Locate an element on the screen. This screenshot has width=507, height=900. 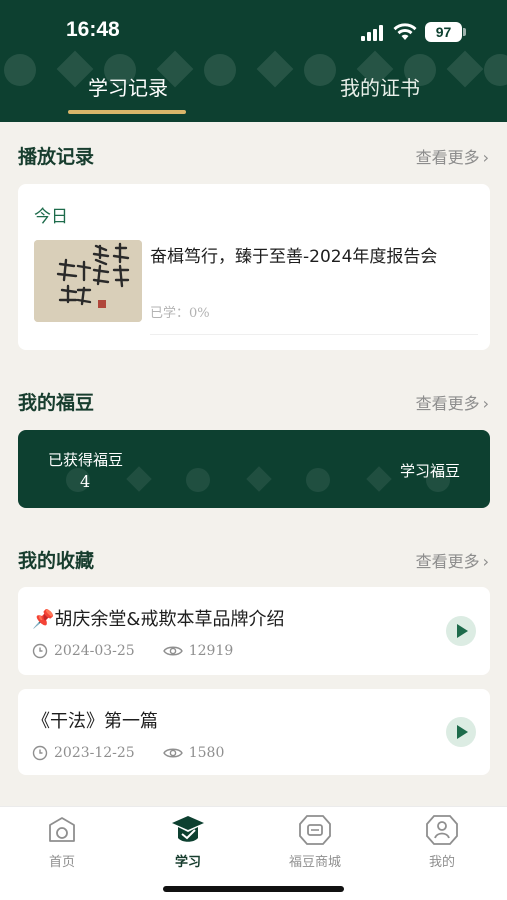
favorite-item: 📌胡庆余堂&戒欺本草品牌介绍 2024-03-25 12919 is located at coordinates (254, 631).